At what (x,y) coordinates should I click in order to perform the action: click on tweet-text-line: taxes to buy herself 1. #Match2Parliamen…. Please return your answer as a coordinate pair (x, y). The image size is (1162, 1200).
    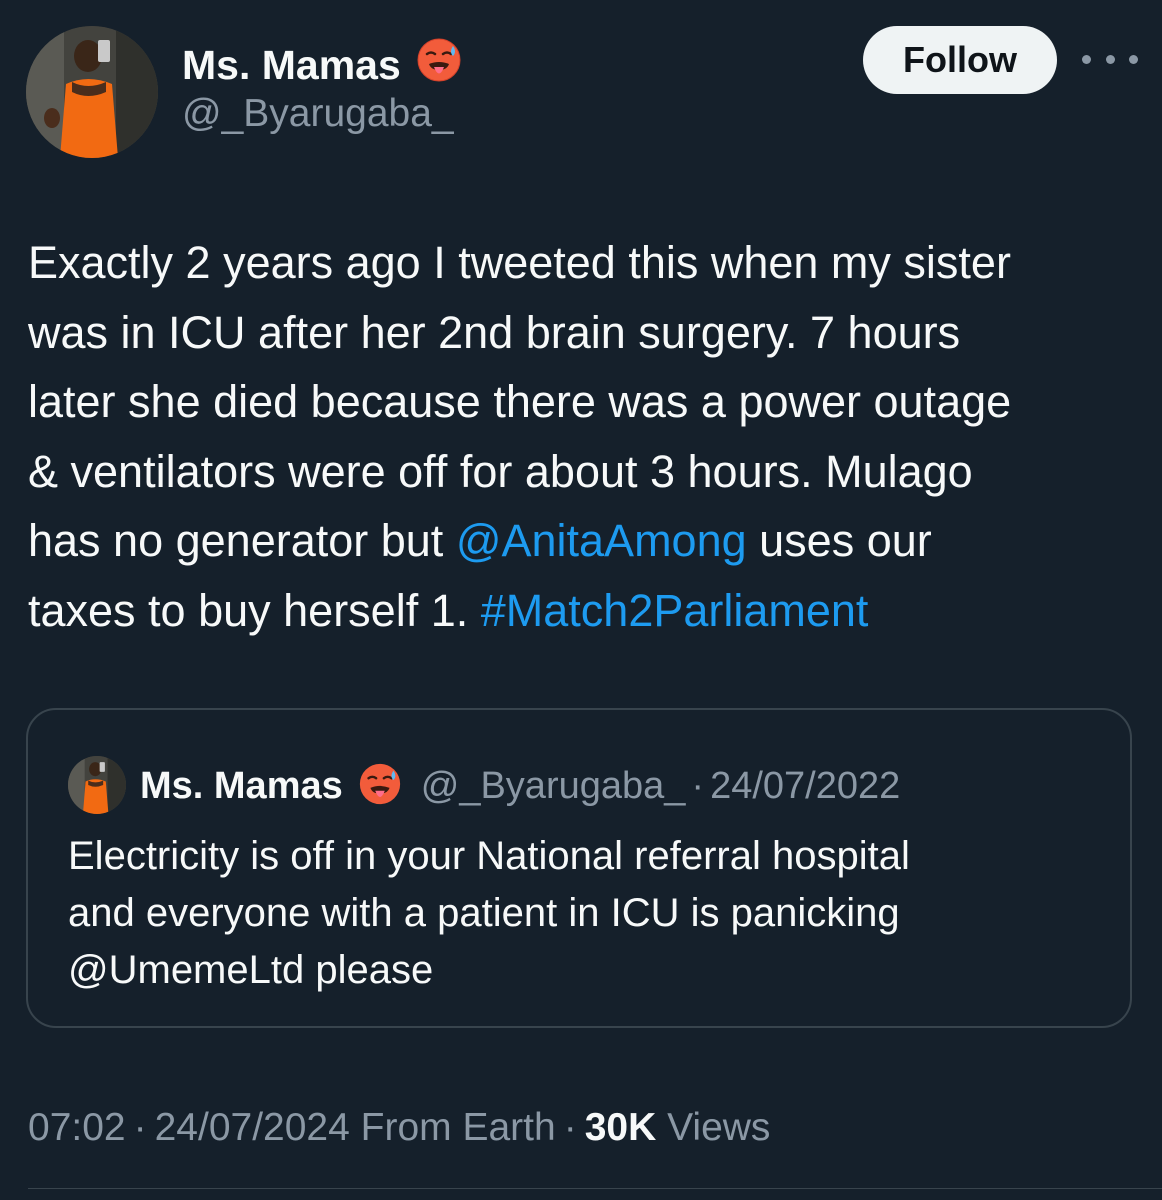
    Looking at the image, I should click on (583, 611).